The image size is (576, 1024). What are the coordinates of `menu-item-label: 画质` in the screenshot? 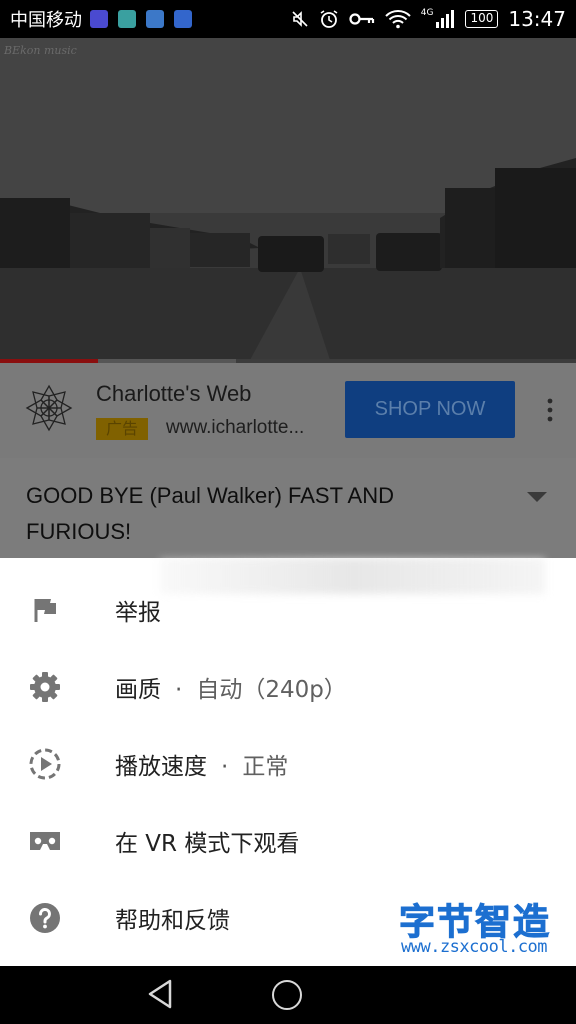 It's located at (138, 689).